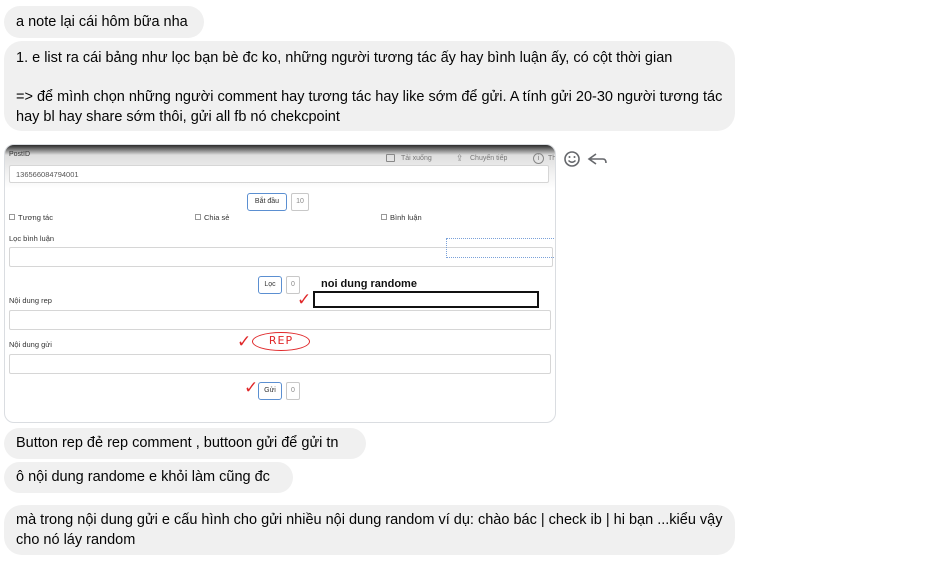 The width and height of the screenshot is (943, 563). Describe the element at coordinates (198, 217) in the screenshot. I see `share-checkbox` at that location.